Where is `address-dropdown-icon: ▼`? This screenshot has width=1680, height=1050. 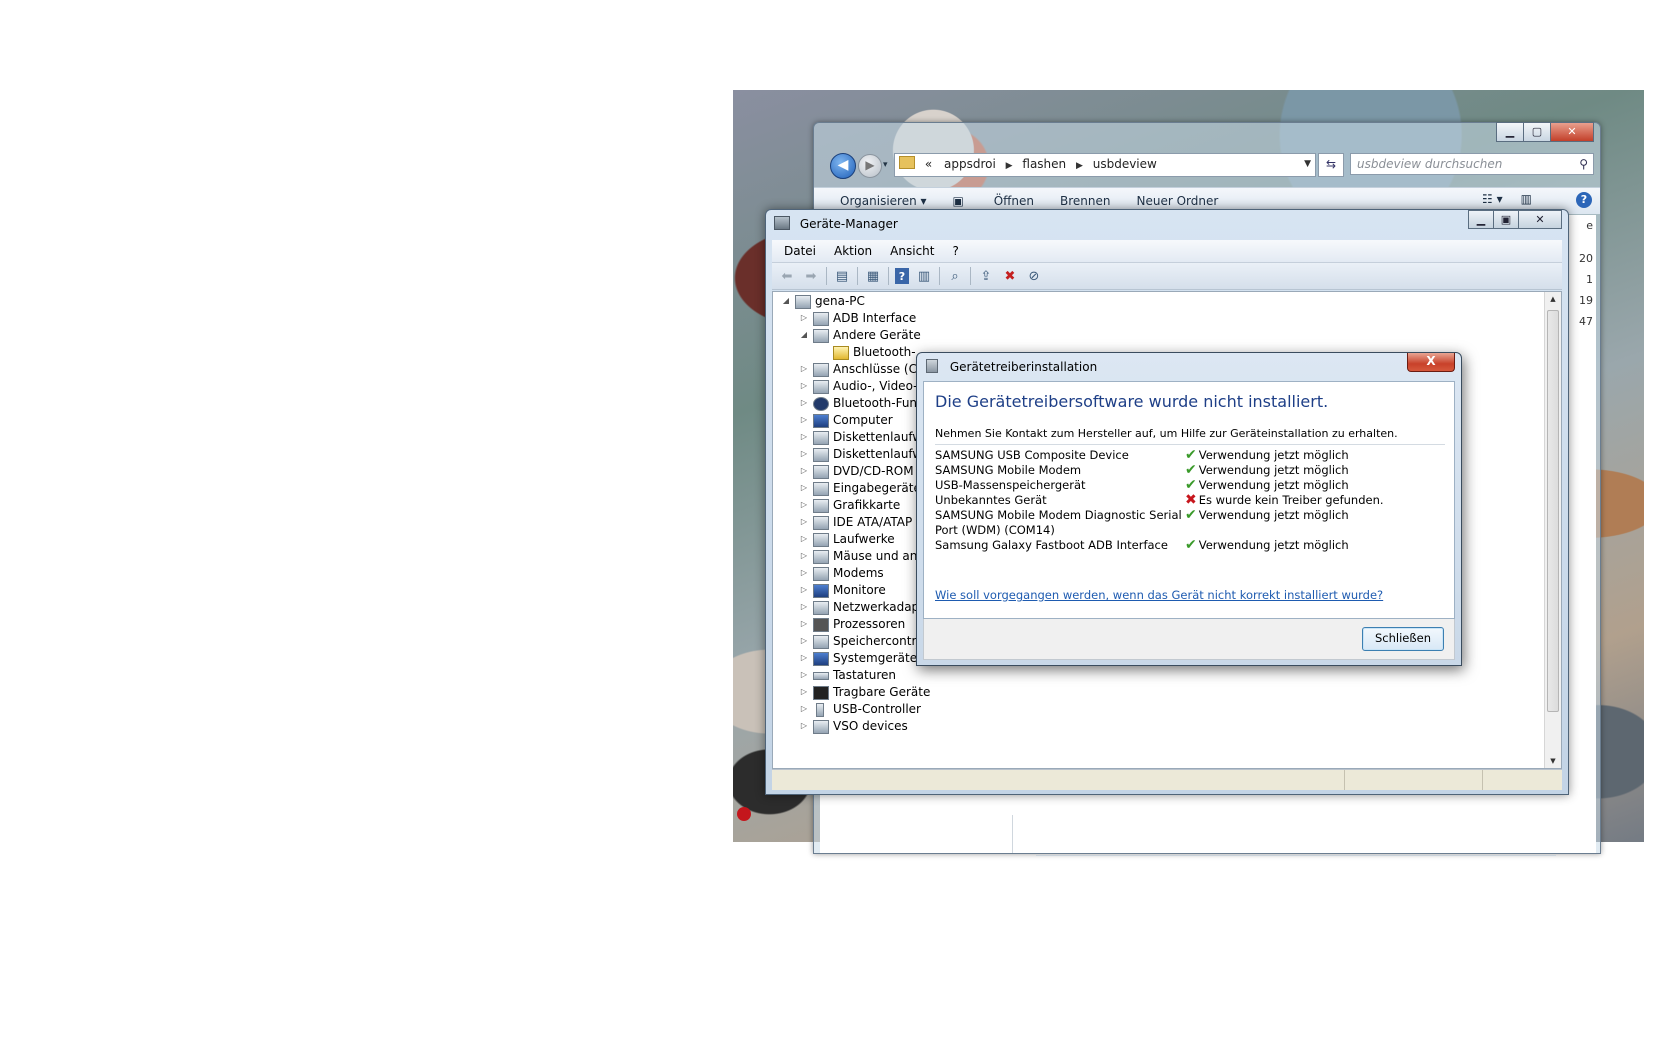
address-dropdown-icon: ▼ is located at coordinates (1307, 164).